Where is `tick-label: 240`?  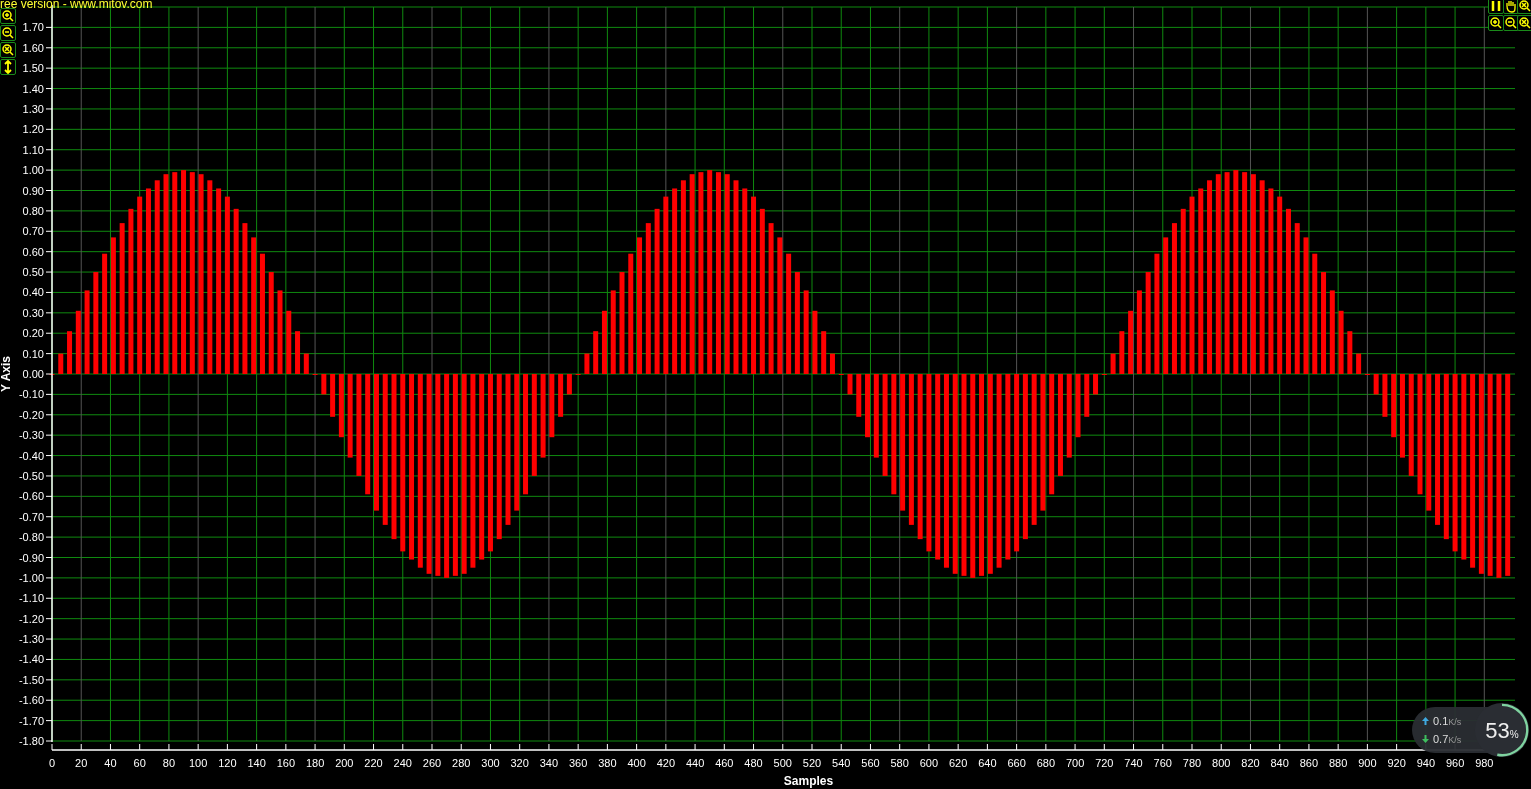 tick-label: 240 is located at coordinates (402, 763).